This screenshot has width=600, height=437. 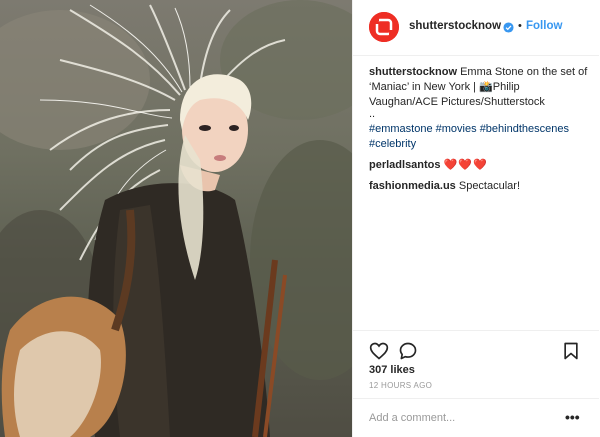 What do you see at coordinates (379, 351) in the screenshot?
I see `heart-icon` at bounding box center [379, 351].